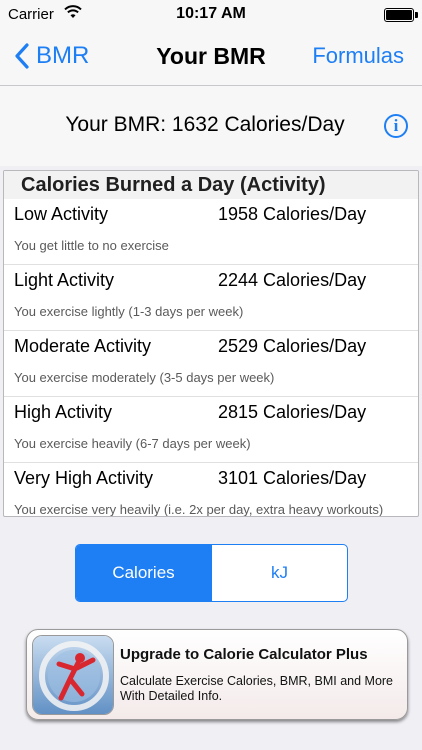 The image size is (422, 750). What do you see at coordinates (63, 55) in the screenshot?
I see `back-button-label: BMR` at bounding box center [63, 55].